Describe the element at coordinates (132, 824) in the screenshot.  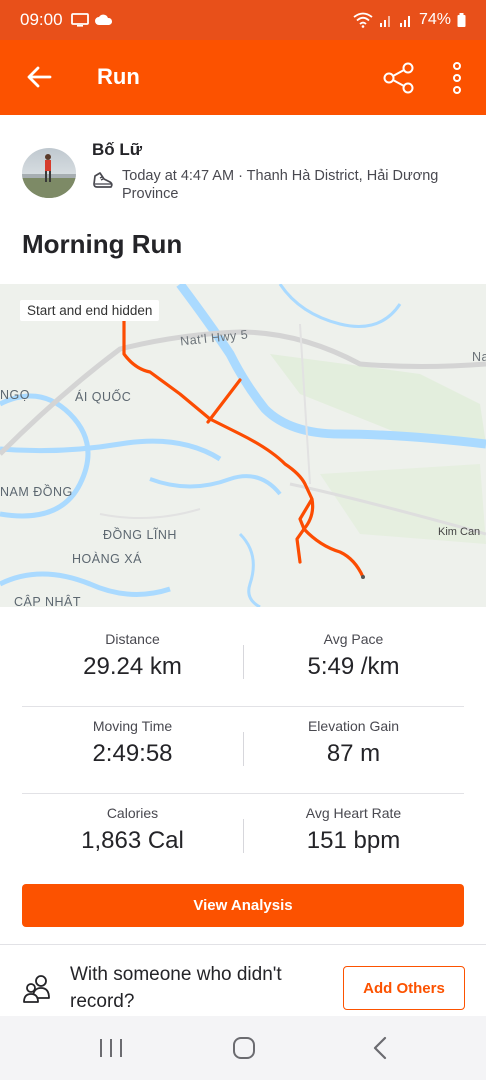
I see `stat-calories: Calories 1,863 Cal` at that location.